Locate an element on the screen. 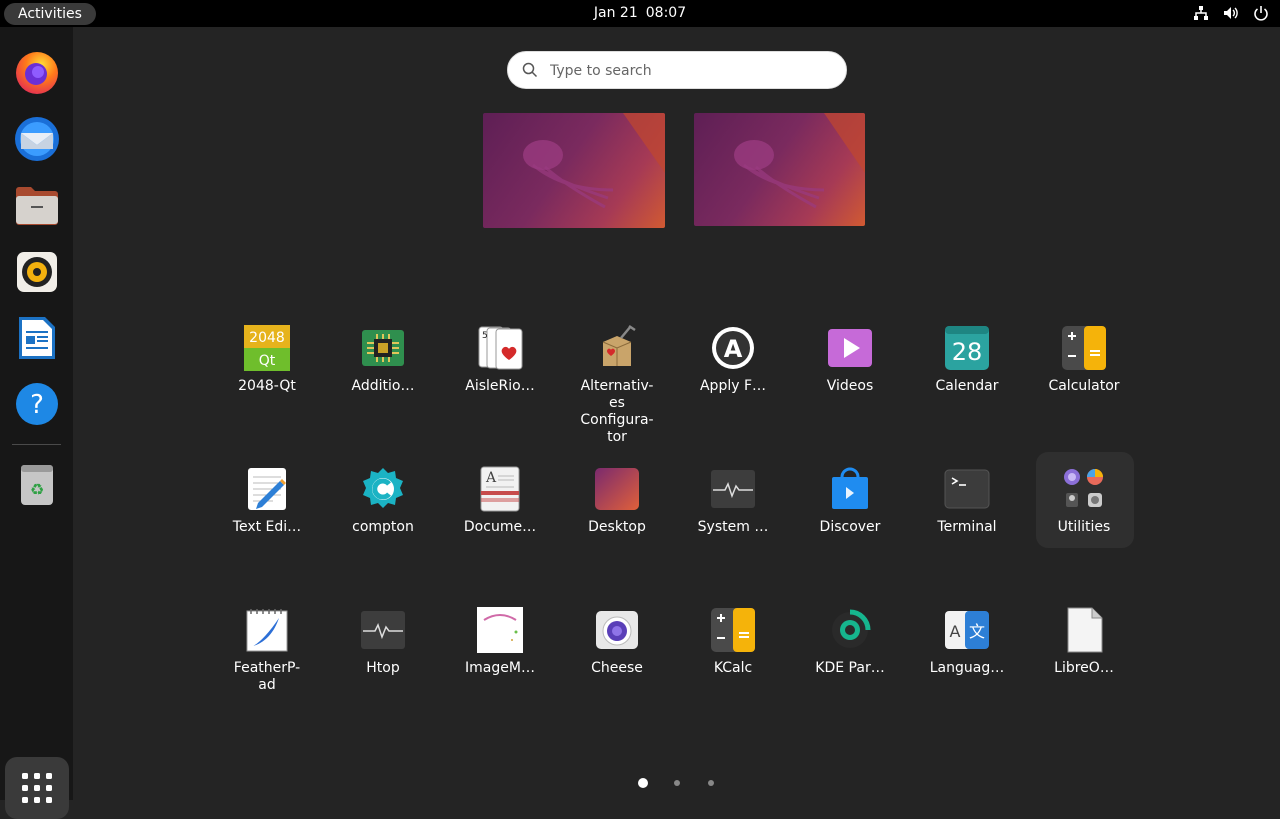 The width and height of the screenshot is (1280, 819). app-htop: Htop is located at coordinates (383, 641).